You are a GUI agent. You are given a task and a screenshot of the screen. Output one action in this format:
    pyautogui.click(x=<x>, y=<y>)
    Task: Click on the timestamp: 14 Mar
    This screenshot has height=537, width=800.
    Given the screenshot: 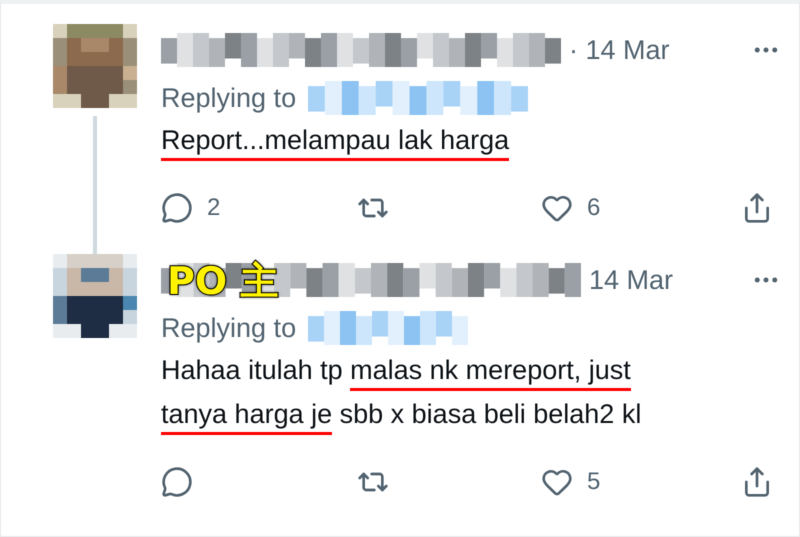 What is the action you would take?
    pyautogui.click(x=631, y=280)
    